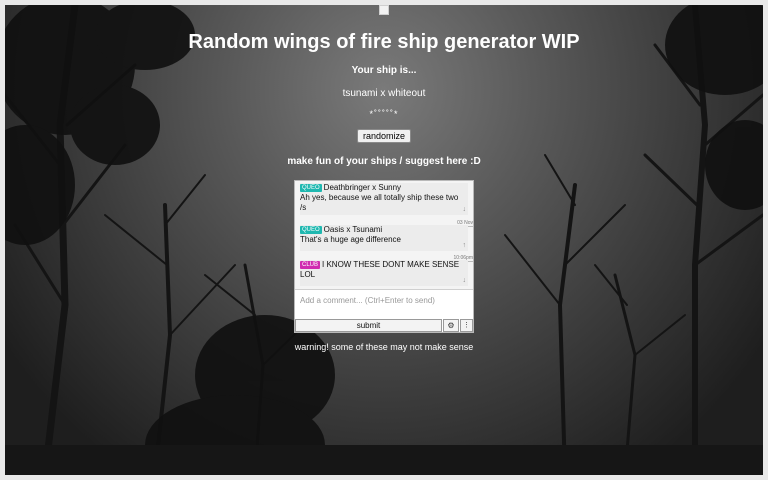 The height and width of the screenshot is (480, 768). What do you see at coordinates (384, 304) in the screenshot?
I see `comment-input: Add a comment... (Ctrl+Enter to send)` at bounding box center [384, 304].